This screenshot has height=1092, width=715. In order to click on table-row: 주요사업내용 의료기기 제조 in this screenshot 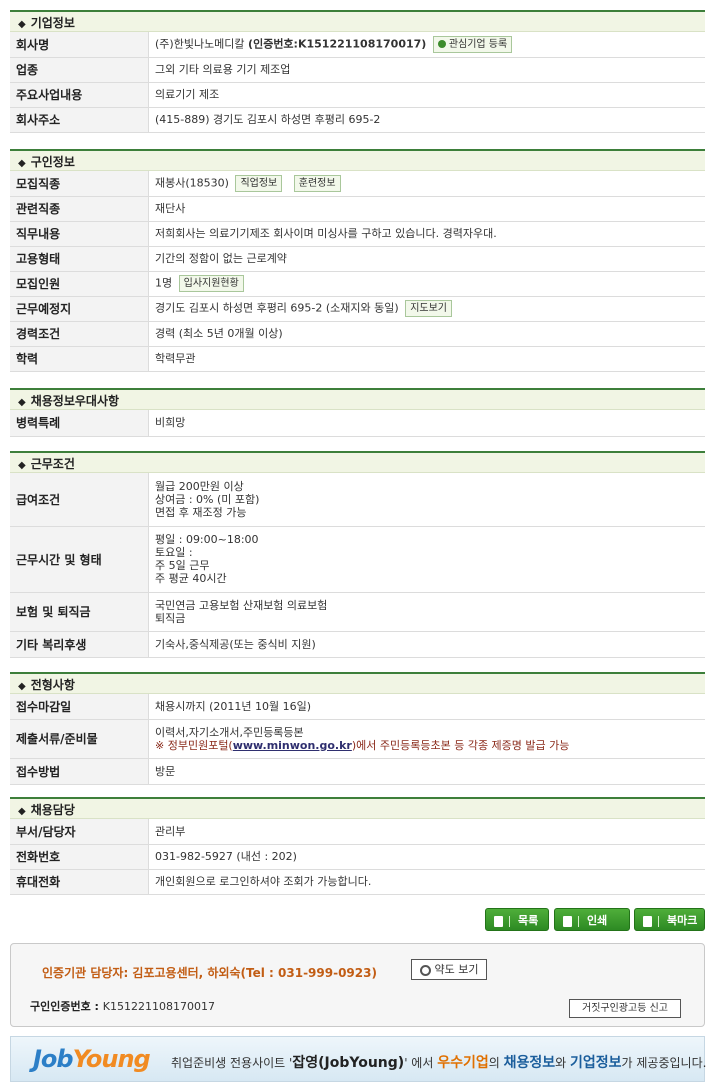, I will do `click(357, 95)`.